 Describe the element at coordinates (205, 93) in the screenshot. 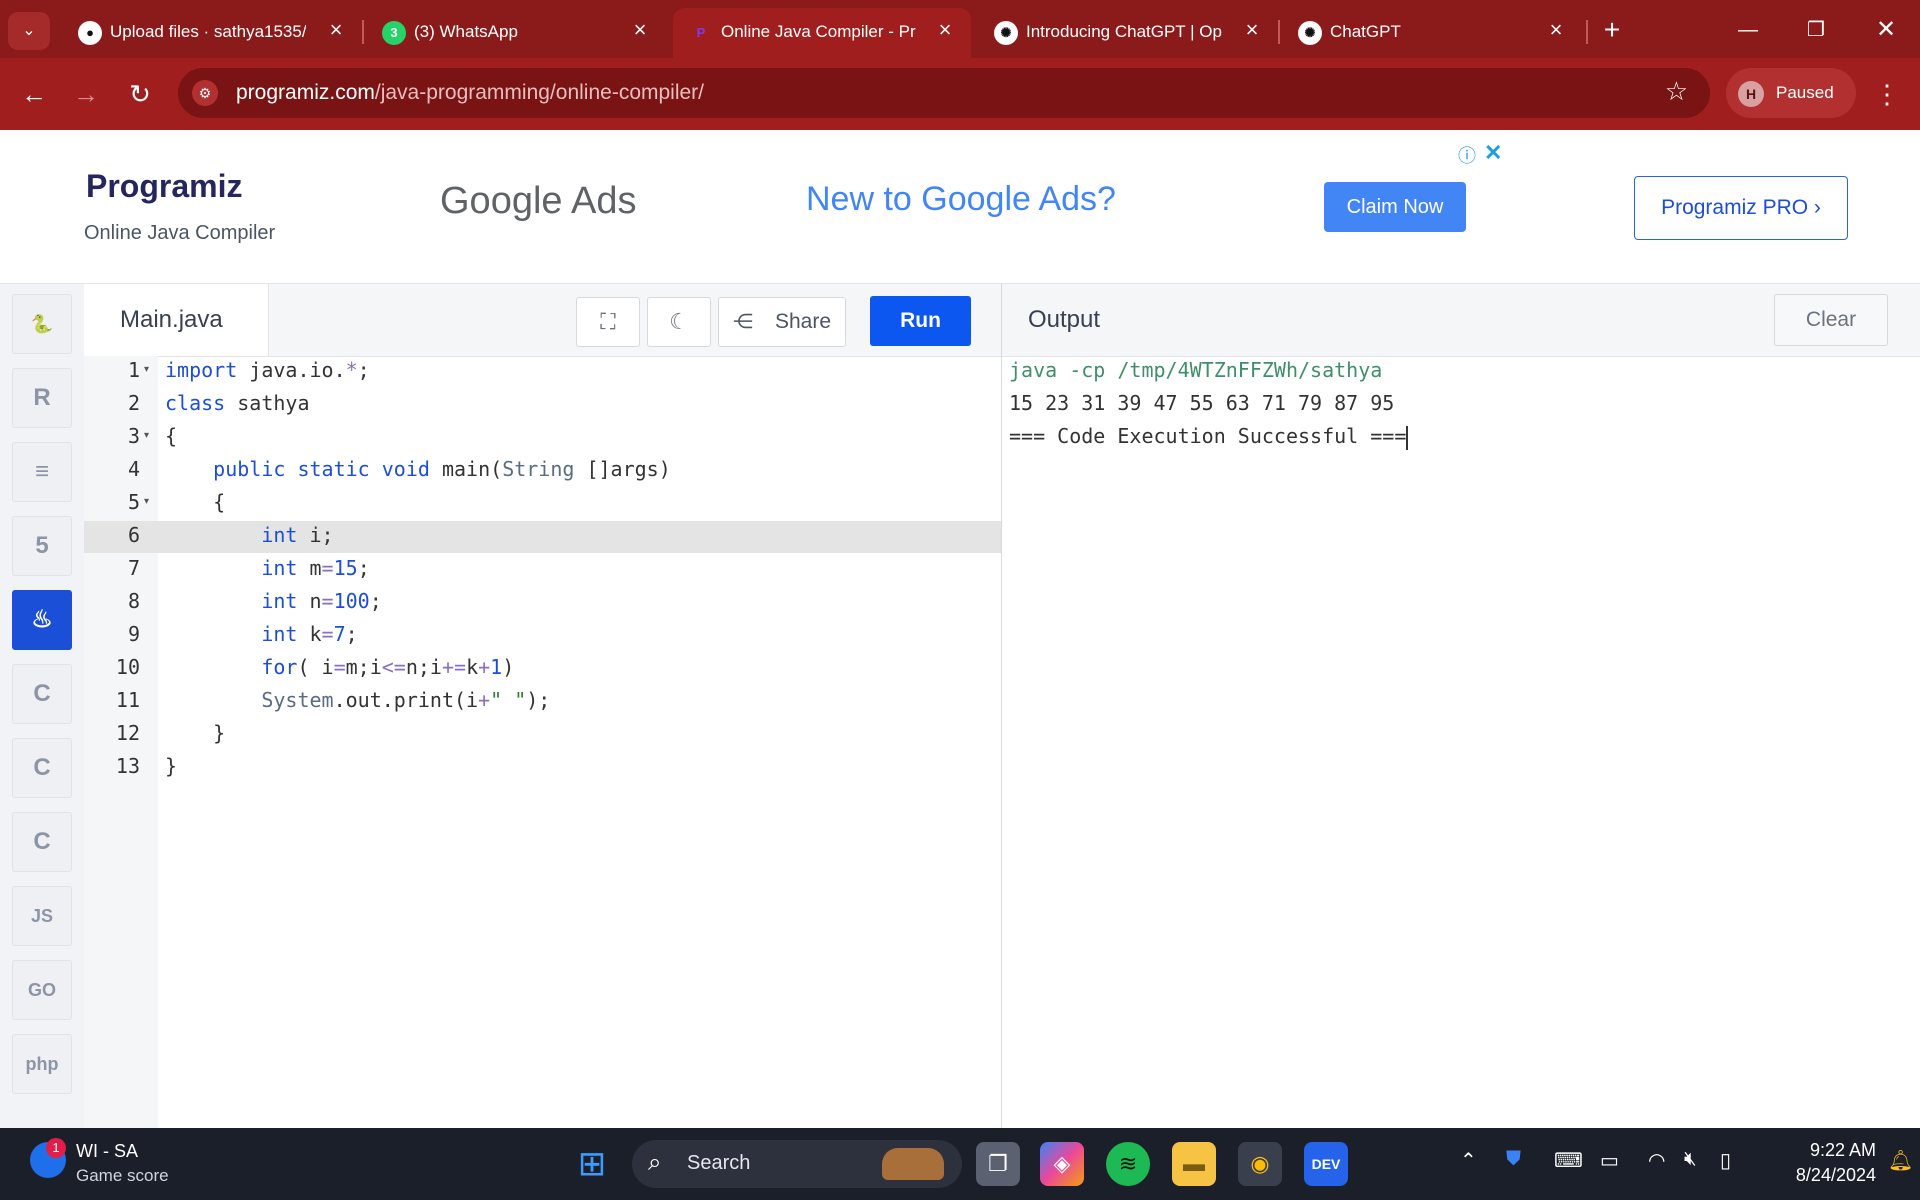

I see `site-info-icon: ⚙` at that location.